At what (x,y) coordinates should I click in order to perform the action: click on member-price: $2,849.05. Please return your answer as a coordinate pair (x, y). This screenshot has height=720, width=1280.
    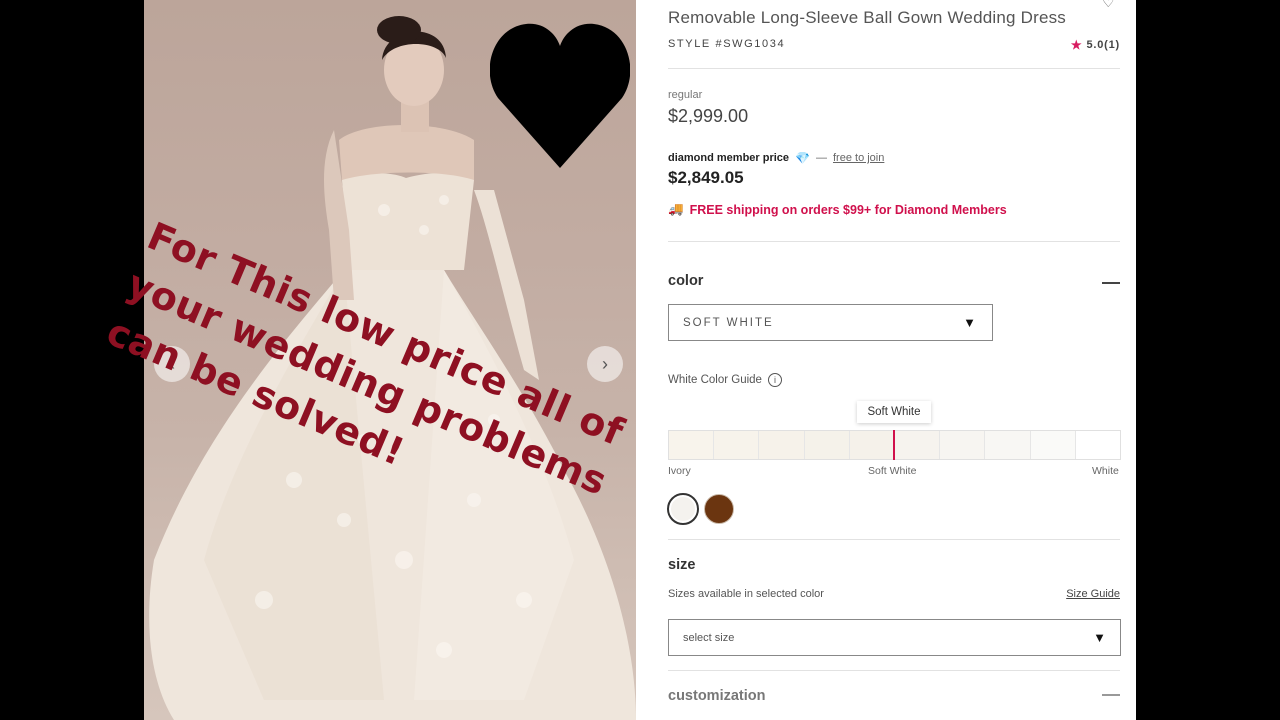
    Looking at the image, I should click on (706, 177).